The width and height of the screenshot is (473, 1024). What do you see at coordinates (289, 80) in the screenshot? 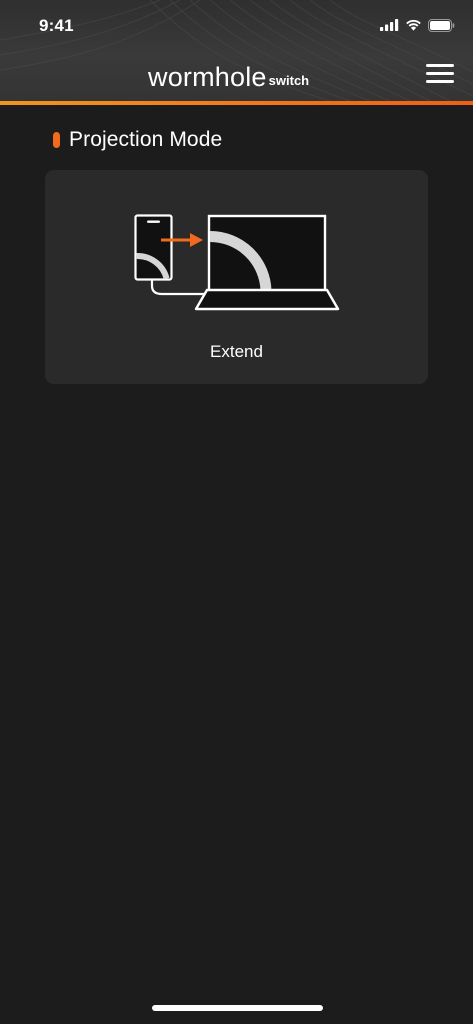
I see `logo-sub-text: switch` at bounding box center [289, 80].